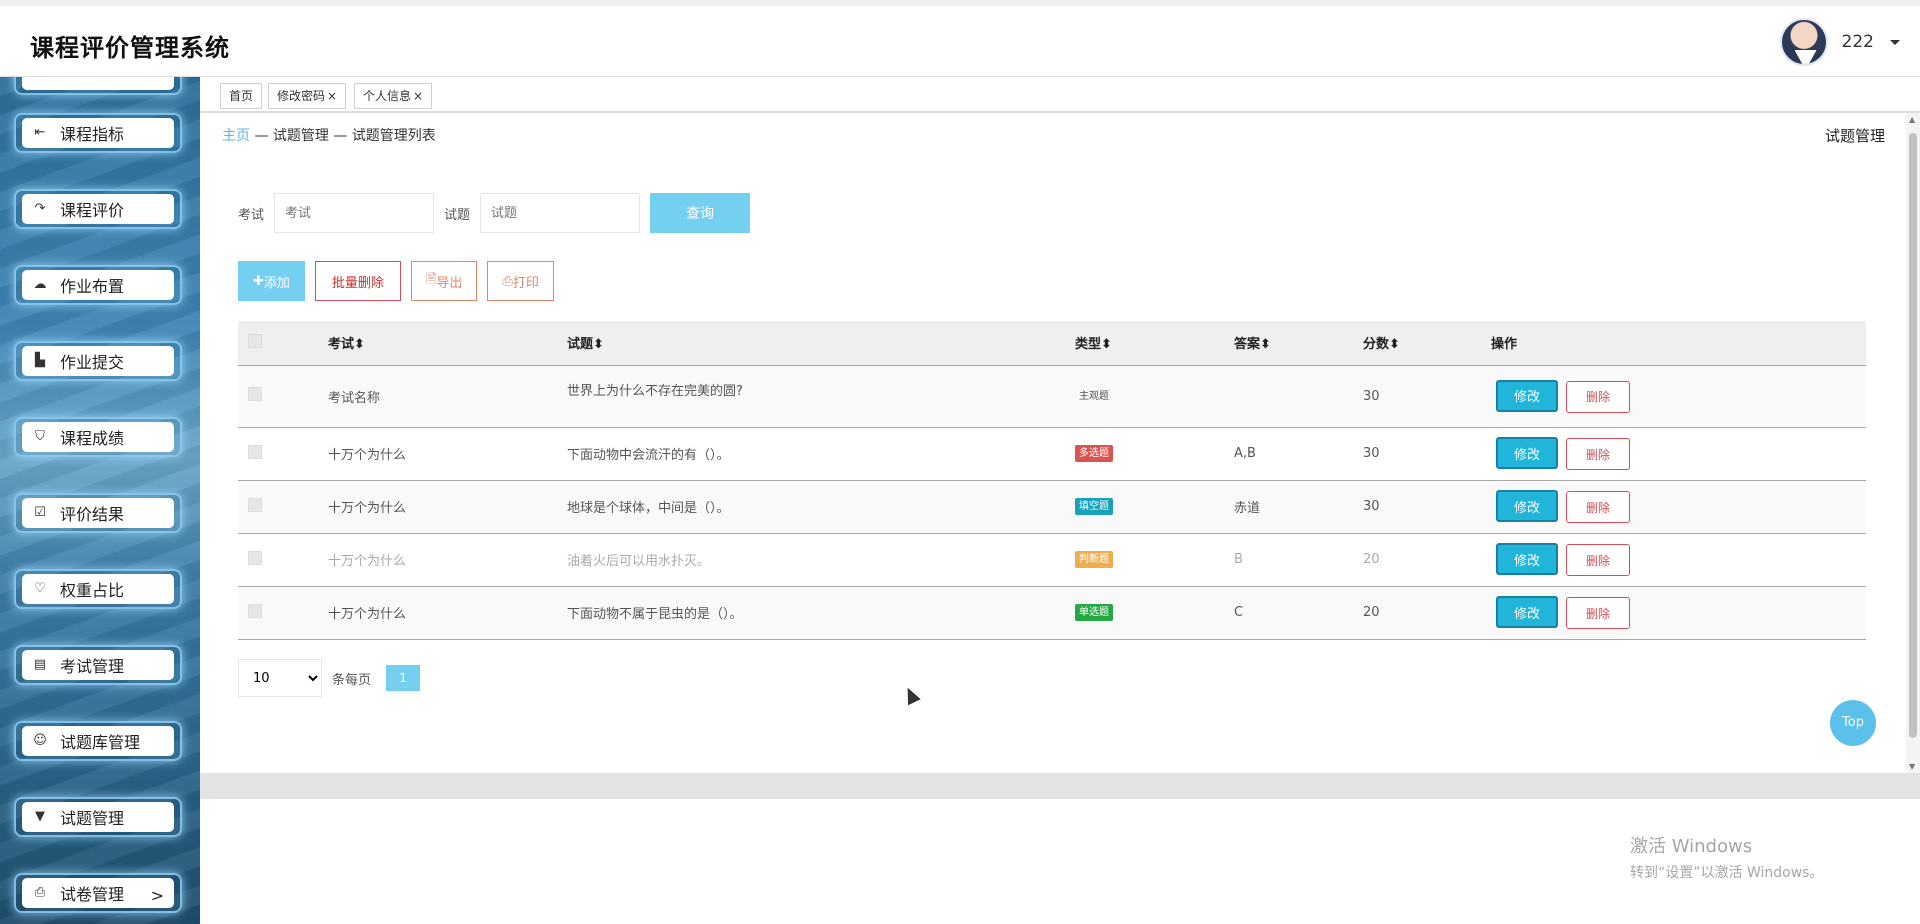 The height and width of the screenshot is (924, 1920). What do you see at coordinates (236, 136) in the screenshot?
I see `breadcrumb-home-link: 主页` at bounding box center [236, 136].